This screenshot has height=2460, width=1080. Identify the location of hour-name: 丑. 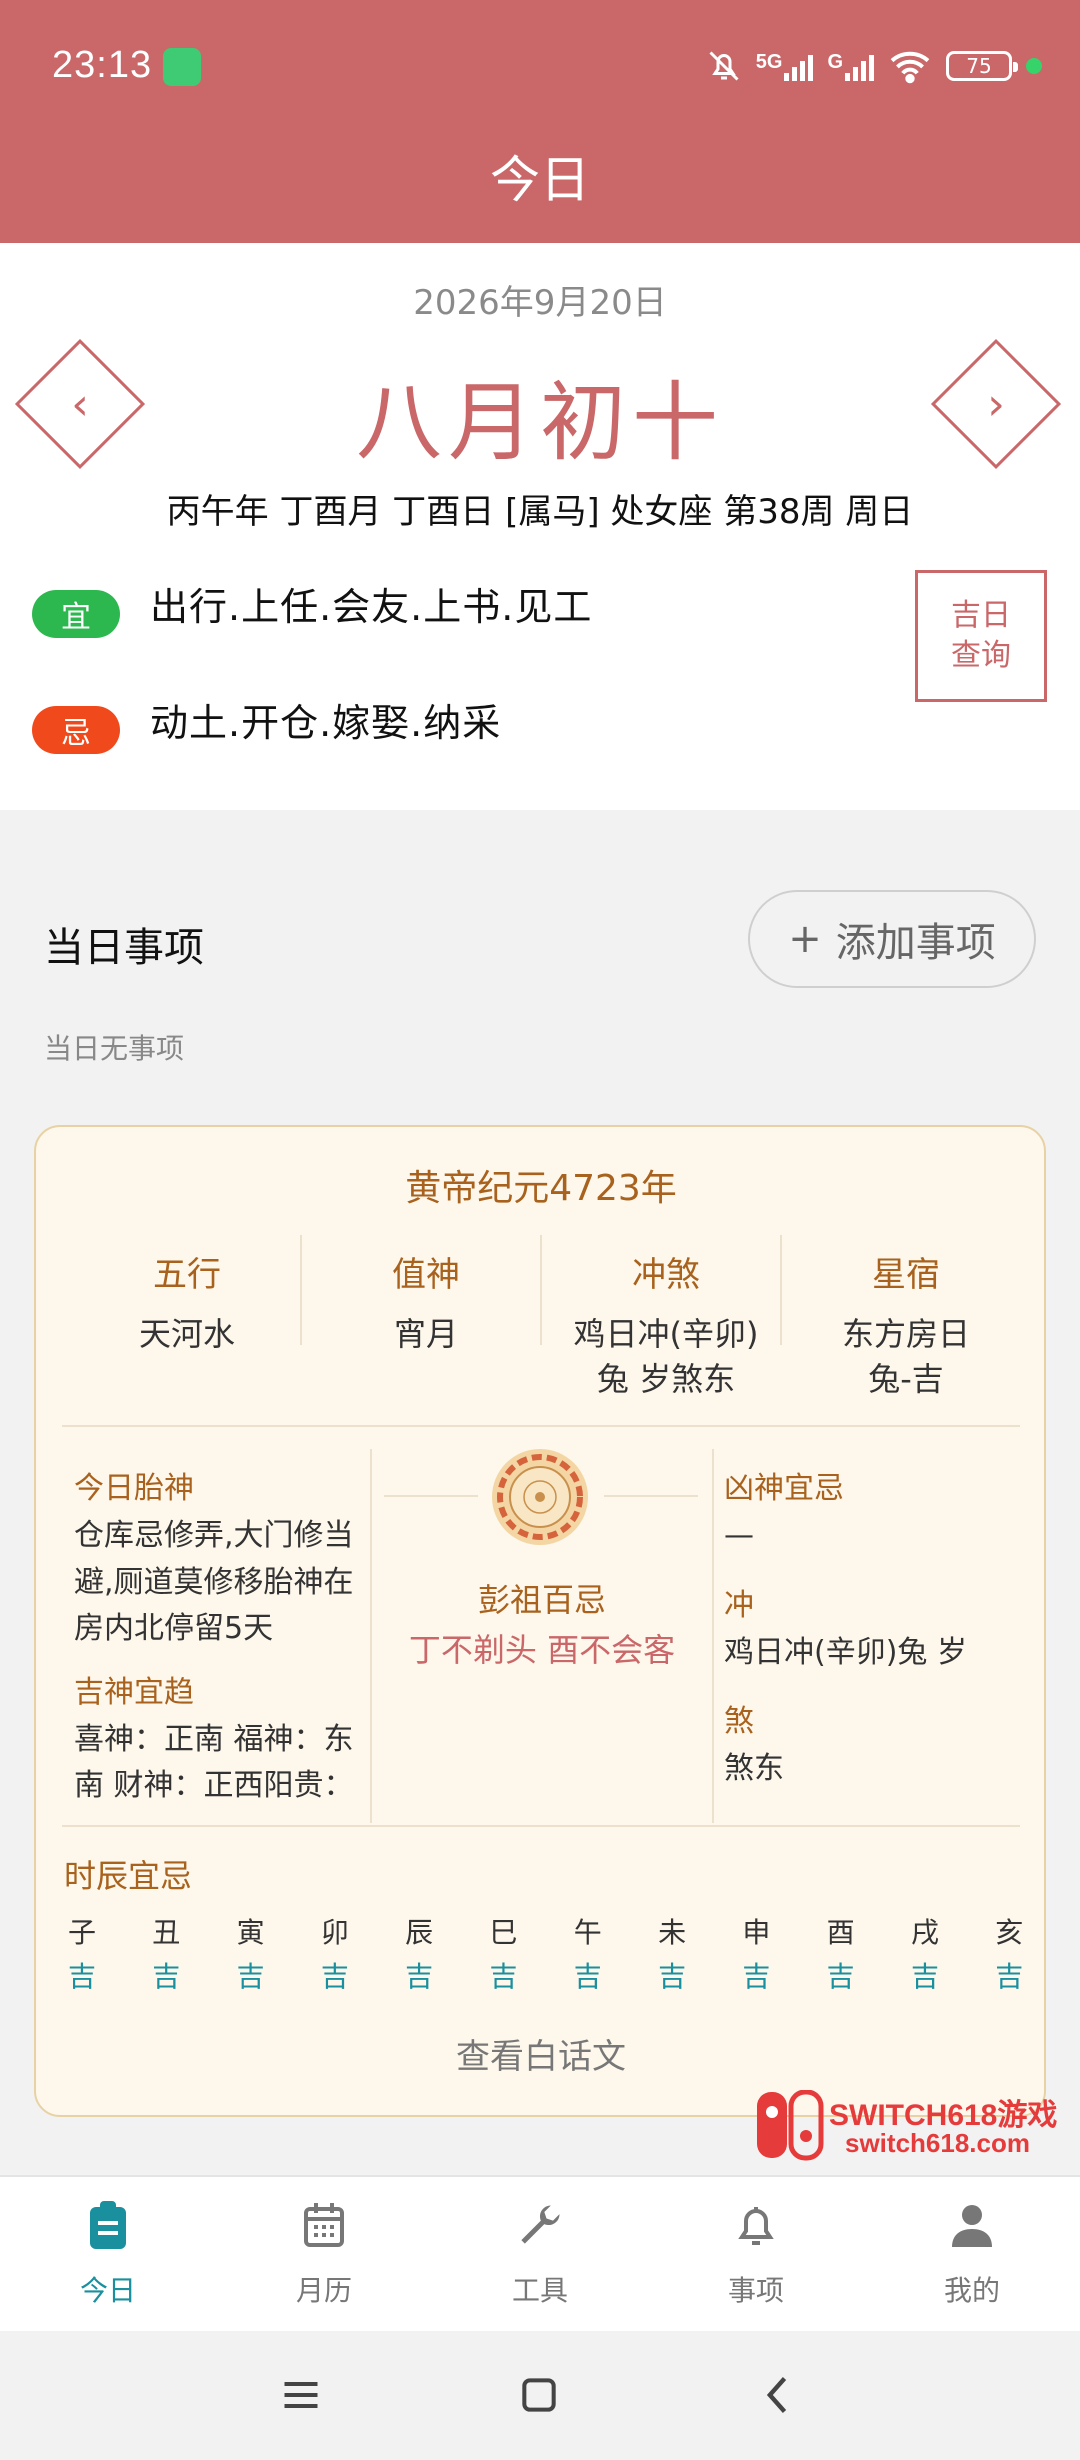
(166, 1932).